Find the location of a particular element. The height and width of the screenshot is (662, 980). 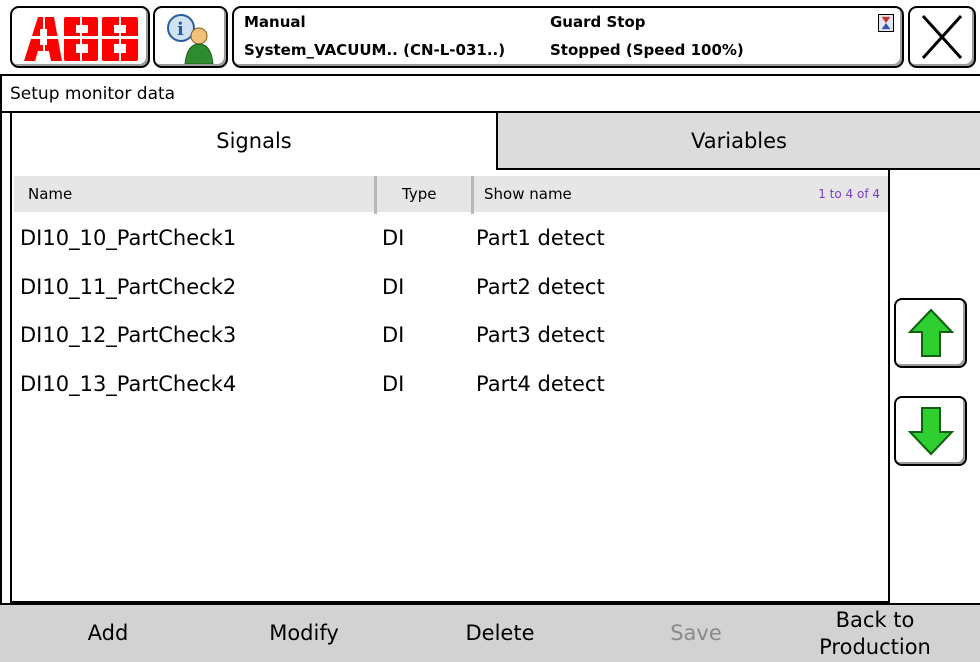

abb-menu-button is located at coordinates (80, 37).